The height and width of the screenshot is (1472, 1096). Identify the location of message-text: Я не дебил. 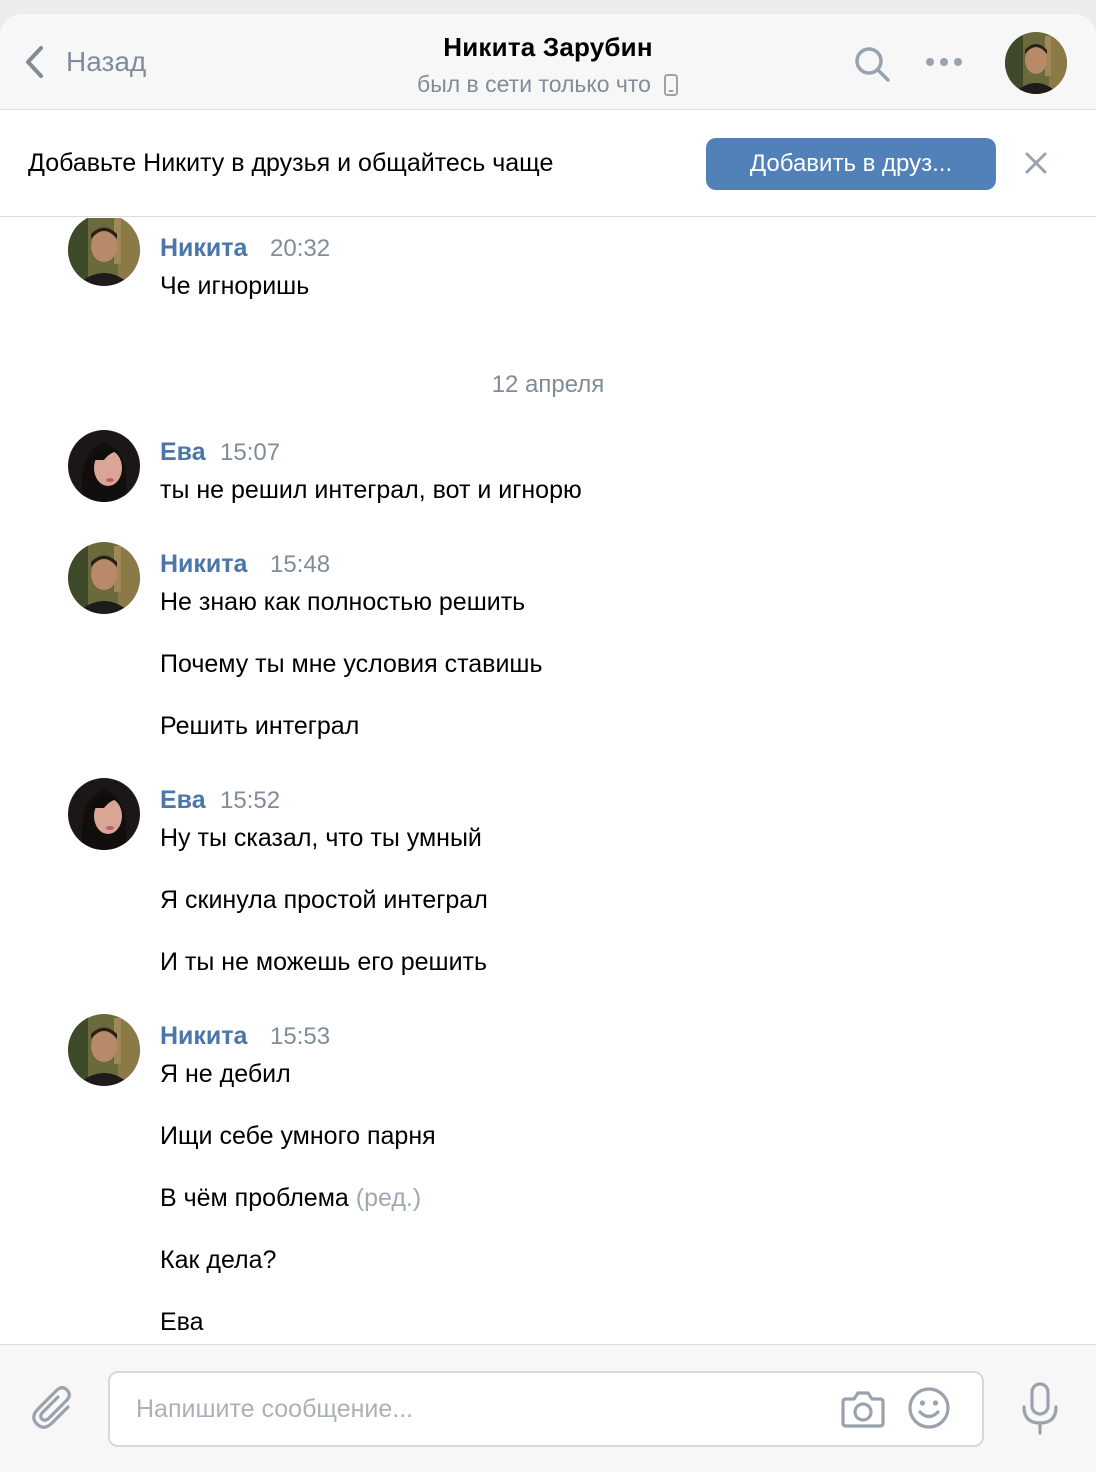
(225, 1074).